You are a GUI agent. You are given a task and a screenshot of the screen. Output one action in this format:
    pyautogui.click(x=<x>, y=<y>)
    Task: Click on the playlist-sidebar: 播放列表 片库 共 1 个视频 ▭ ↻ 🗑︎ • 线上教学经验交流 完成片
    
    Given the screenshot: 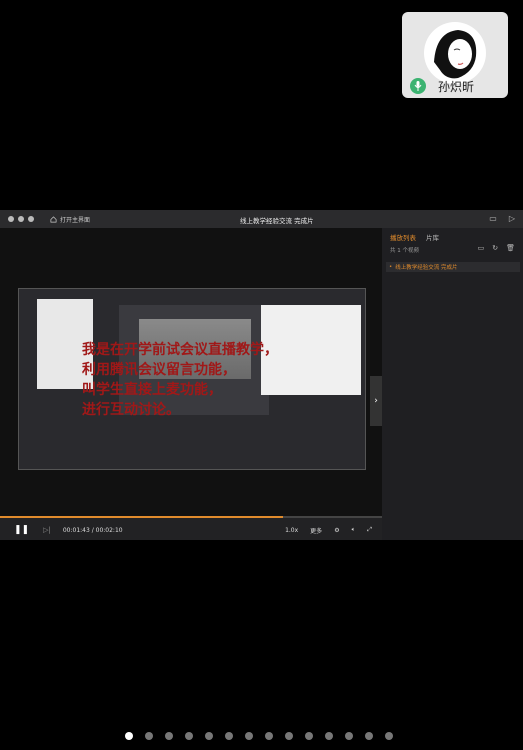 What is the action you would take?
    pyautogui.click(x=452, y=384)
    